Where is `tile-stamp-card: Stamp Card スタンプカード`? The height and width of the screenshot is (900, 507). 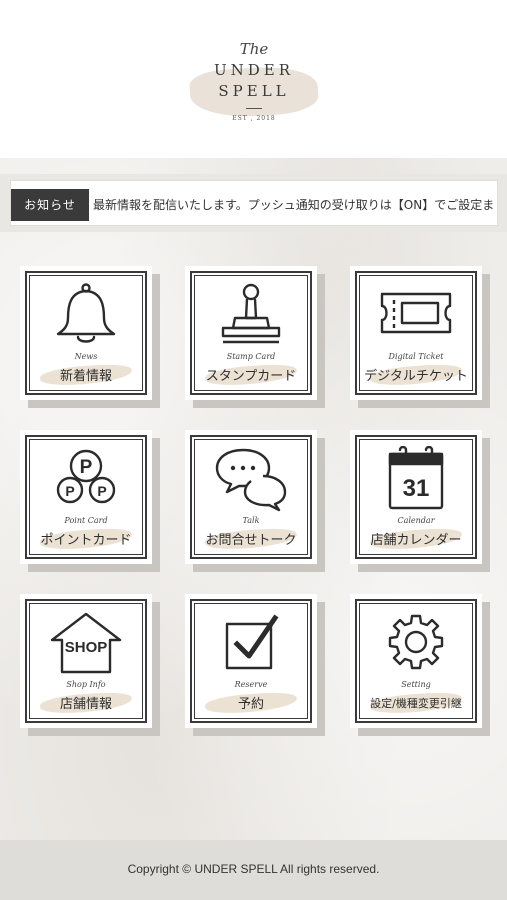
tile-stamp-card: Stamp Card スタンプカード is located at coordinates (251, 333).